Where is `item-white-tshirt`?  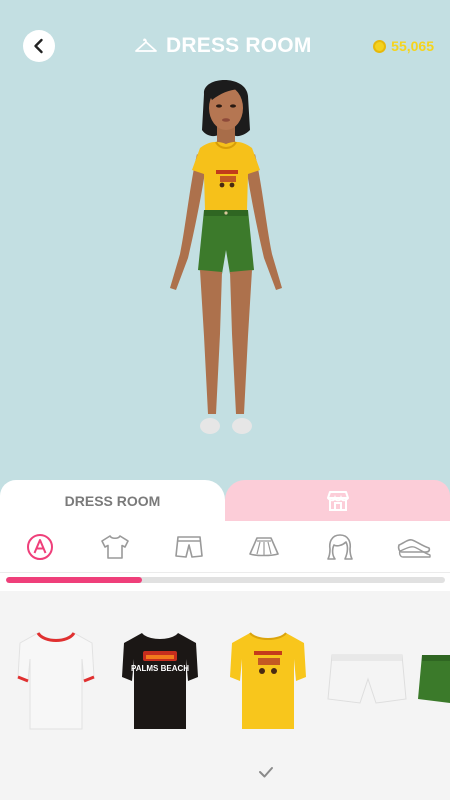 item-white-tshirt is located at coordinates (56, 681).